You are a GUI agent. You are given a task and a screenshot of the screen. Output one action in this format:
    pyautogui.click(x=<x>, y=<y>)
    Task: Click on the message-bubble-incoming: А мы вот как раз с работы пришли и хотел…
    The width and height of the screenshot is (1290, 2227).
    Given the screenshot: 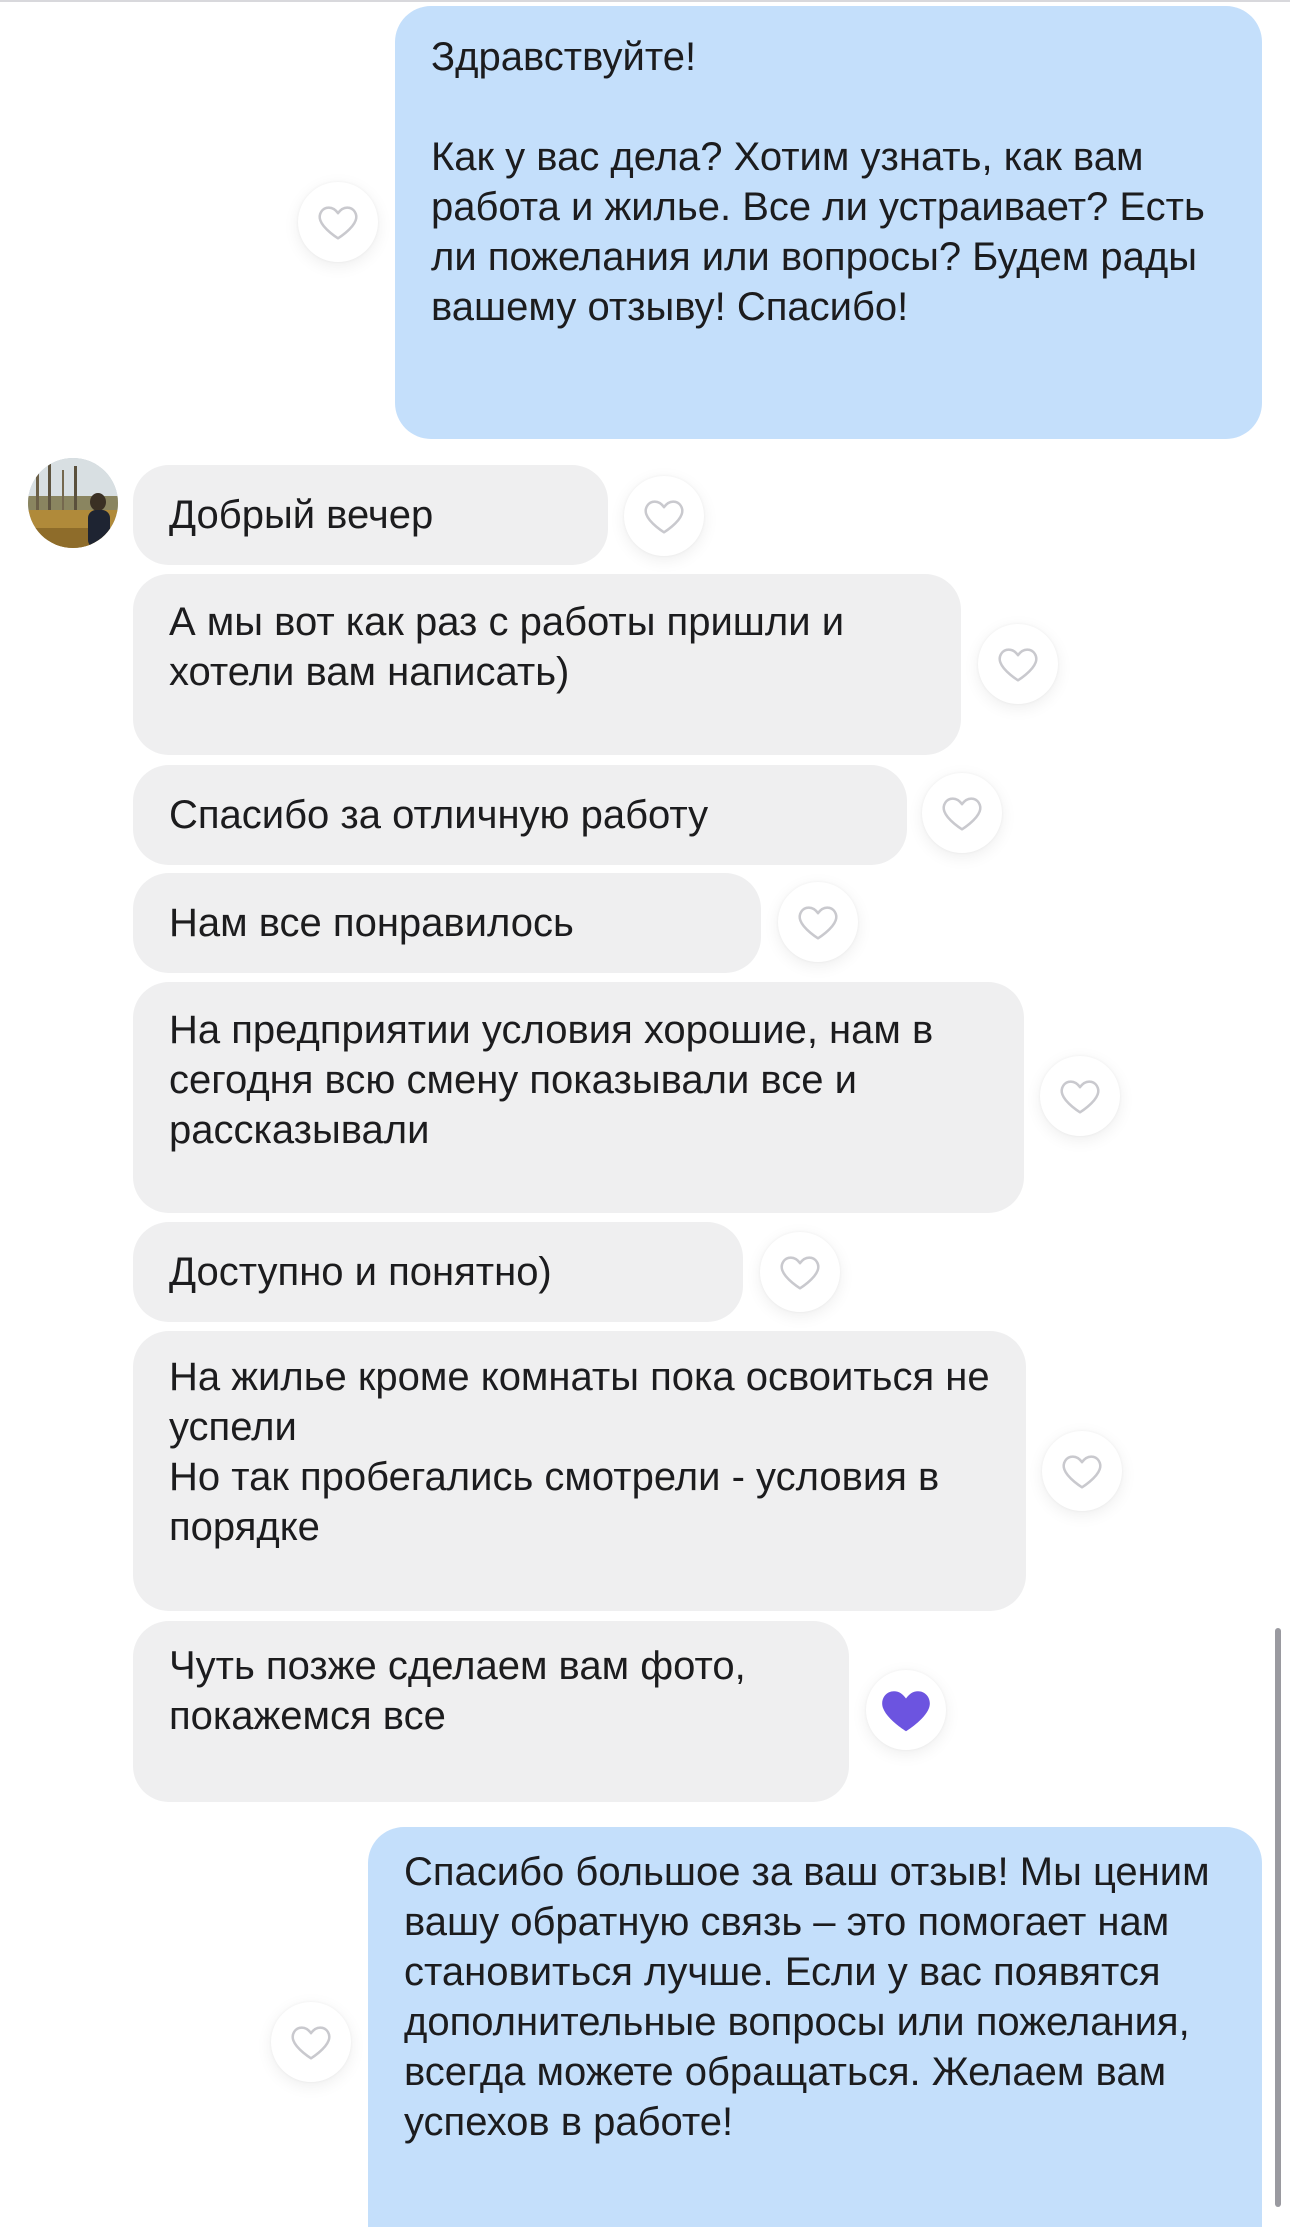 What is the action you would take?
    pyautogui.click(x=547, y=664)
    